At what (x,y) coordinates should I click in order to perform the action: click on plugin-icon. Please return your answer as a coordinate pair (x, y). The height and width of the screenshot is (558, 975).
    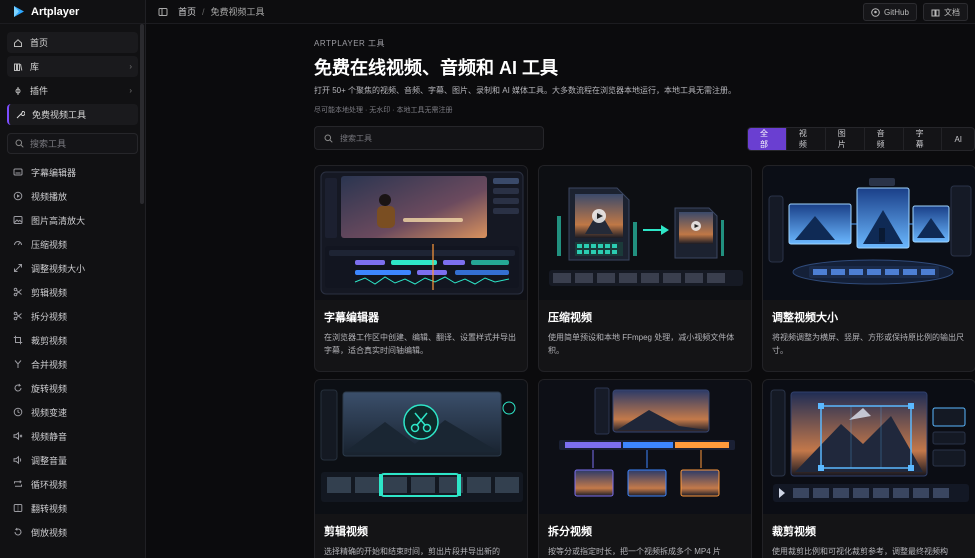
    Looking at the image, I should click on (18, 91).